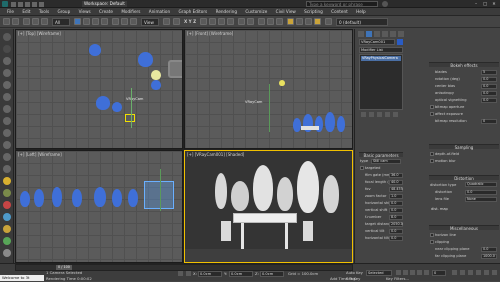 The height and width of the screenshot is (282, 500). I want to click on new-file-icon, so click(13, 4).